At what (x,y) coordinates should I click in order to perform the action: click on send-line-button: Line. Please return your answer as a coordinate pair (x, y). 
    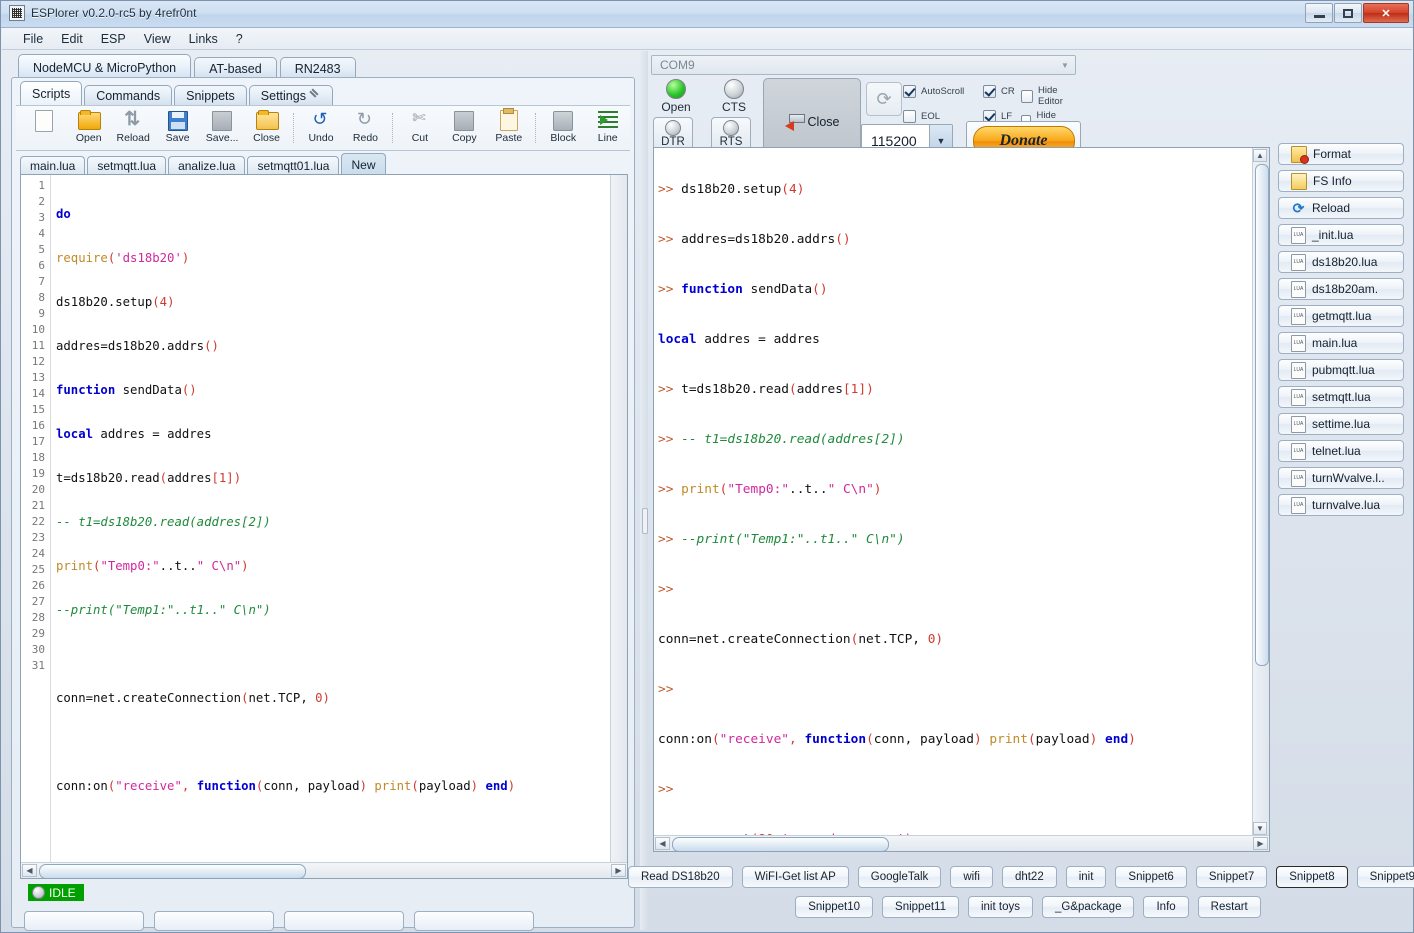
    Looking at the image, I should click on (607, 128).